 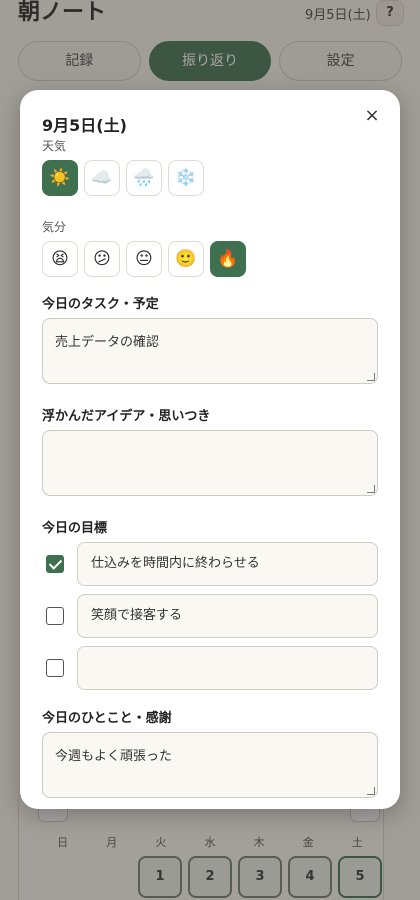 I want to click on fire-icon: 🔥, so click(x=228, y=259).